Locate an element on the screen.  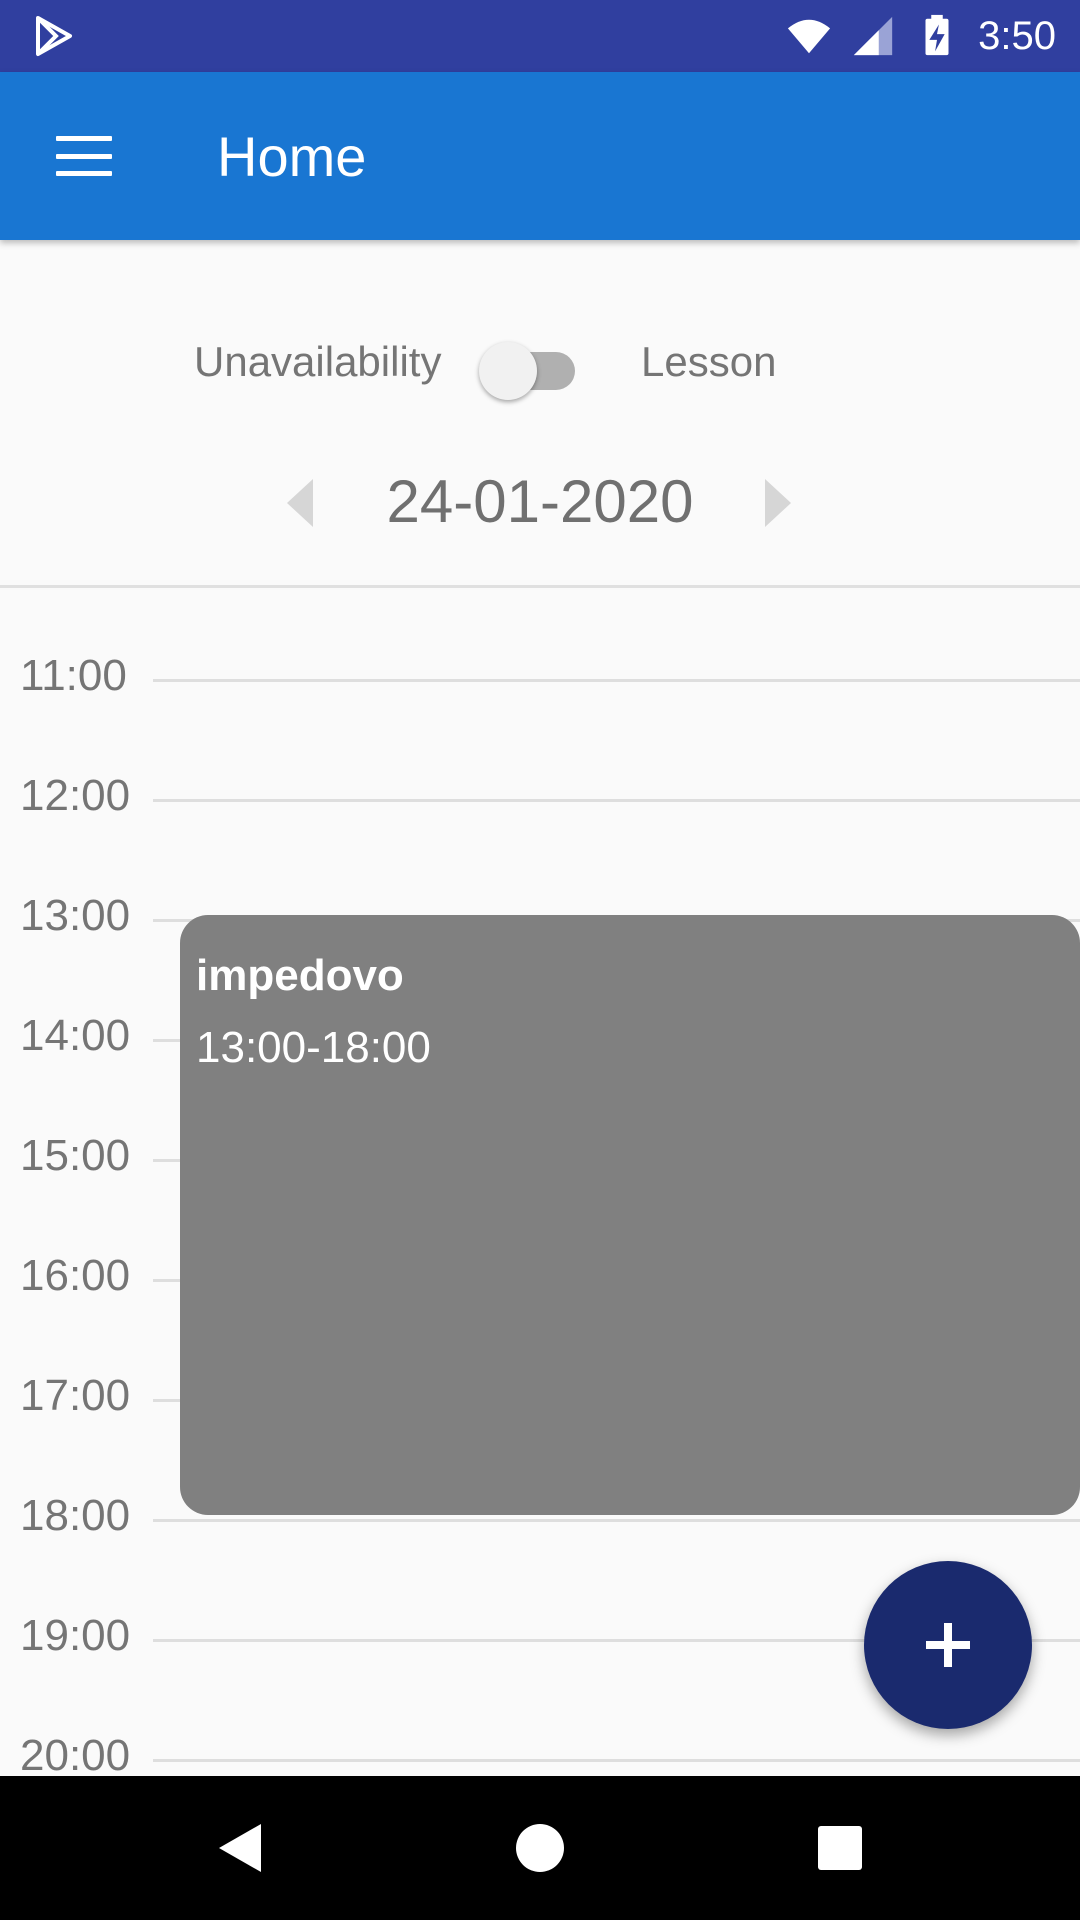
hour-label: 17:00 is located at coordinates (75, 1395).